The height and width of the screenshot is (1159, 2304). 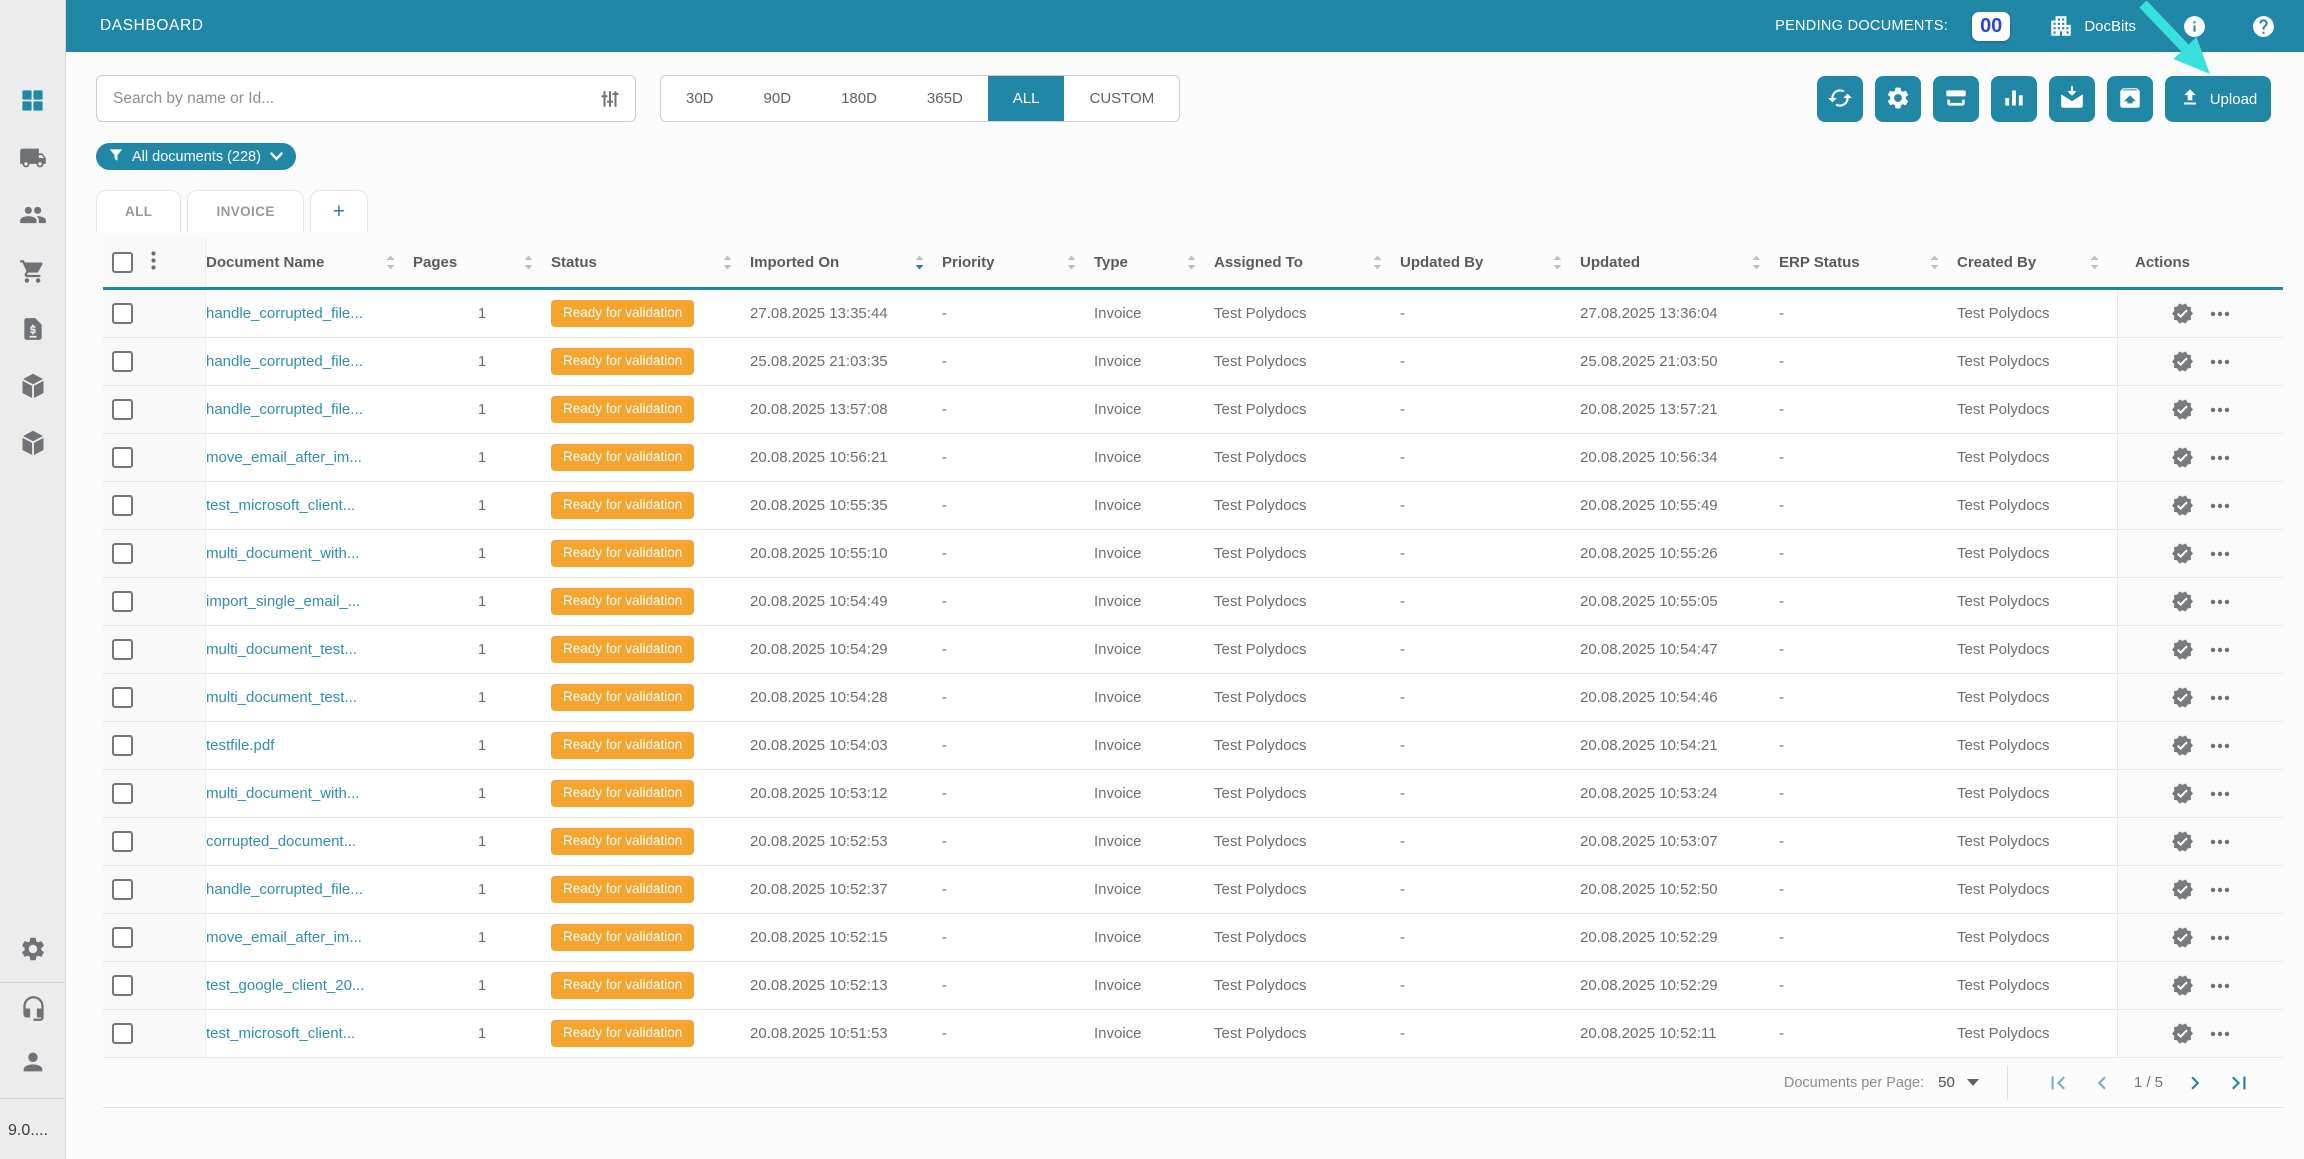 What do you see at coordinates (33, 160) in the screenshot?
I see `sidebar-item-shipping` at bounding box center [33, 160].